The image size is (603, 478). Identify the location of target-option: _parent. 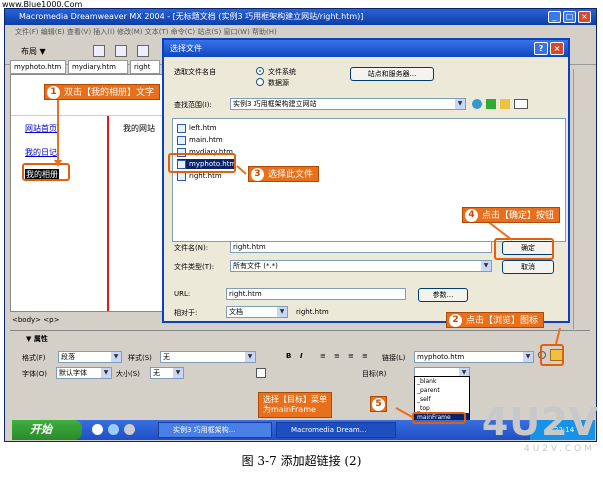
(442, 390).